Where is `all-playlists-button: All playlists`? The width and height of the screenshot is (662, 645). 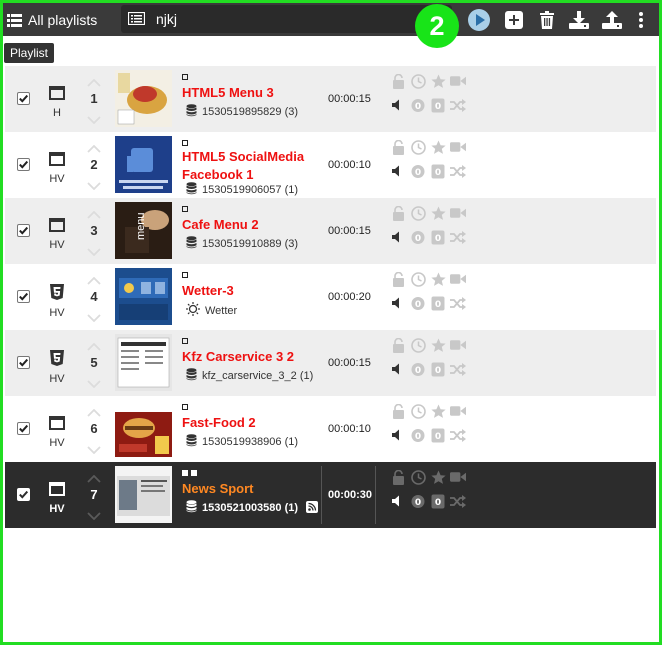
all-playlists-button: All playlists is located at coordinates (52, 20).